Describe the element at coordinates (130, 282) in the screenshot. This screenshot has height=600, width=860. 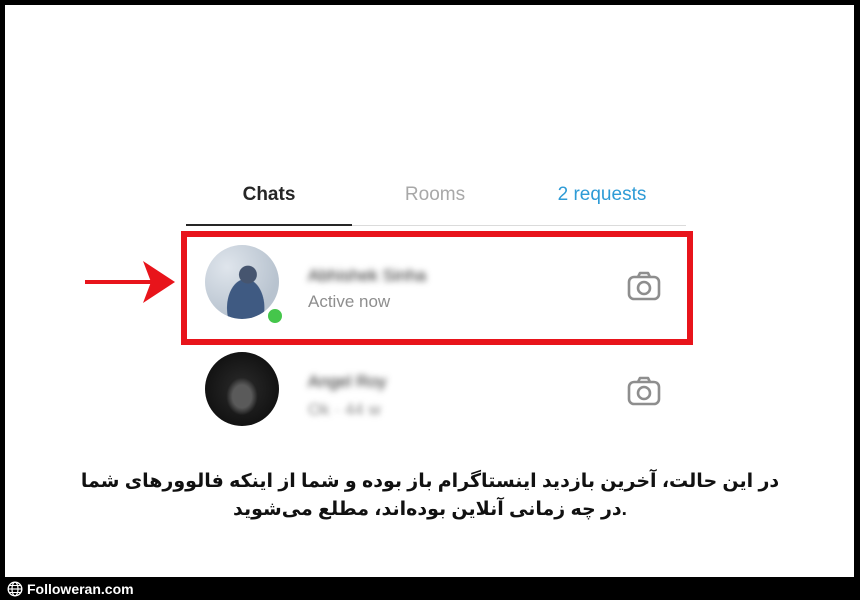
I see `red-arrow-icon` at that location.